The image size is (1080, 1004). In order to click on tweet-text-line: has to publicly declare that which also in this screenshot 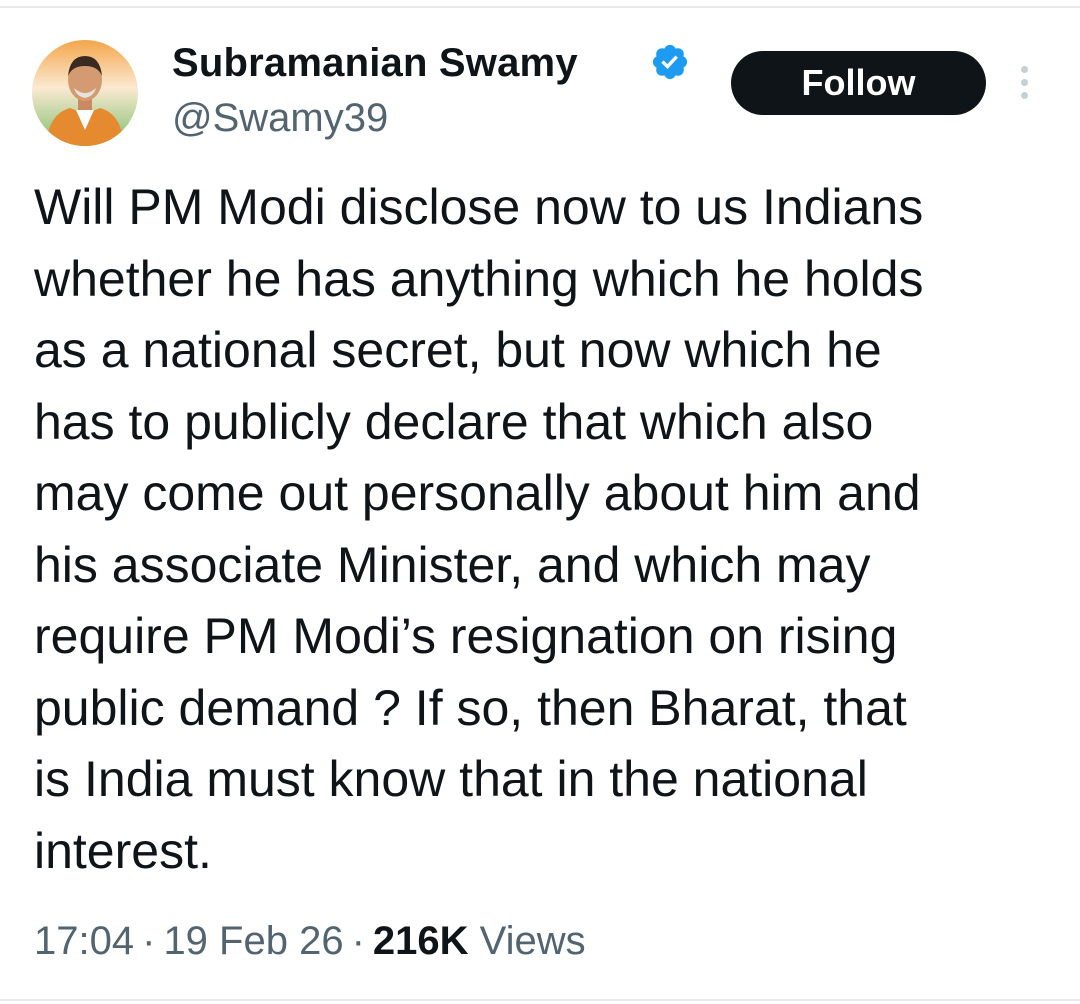, I will do `click(454, 421)`.